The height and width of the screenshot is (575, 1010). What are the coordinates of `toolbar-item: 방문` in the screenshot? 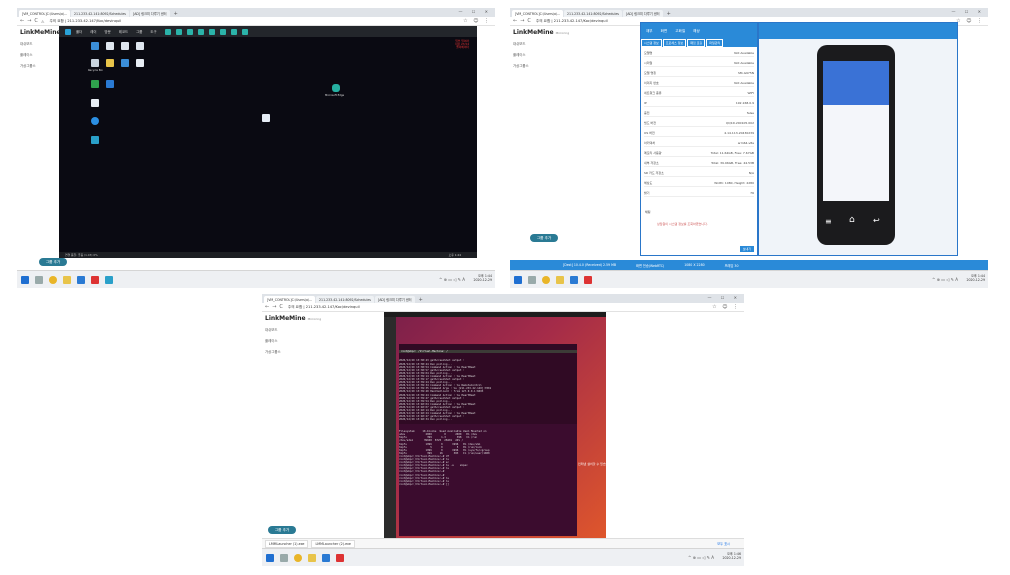 It's located at (108, 31).